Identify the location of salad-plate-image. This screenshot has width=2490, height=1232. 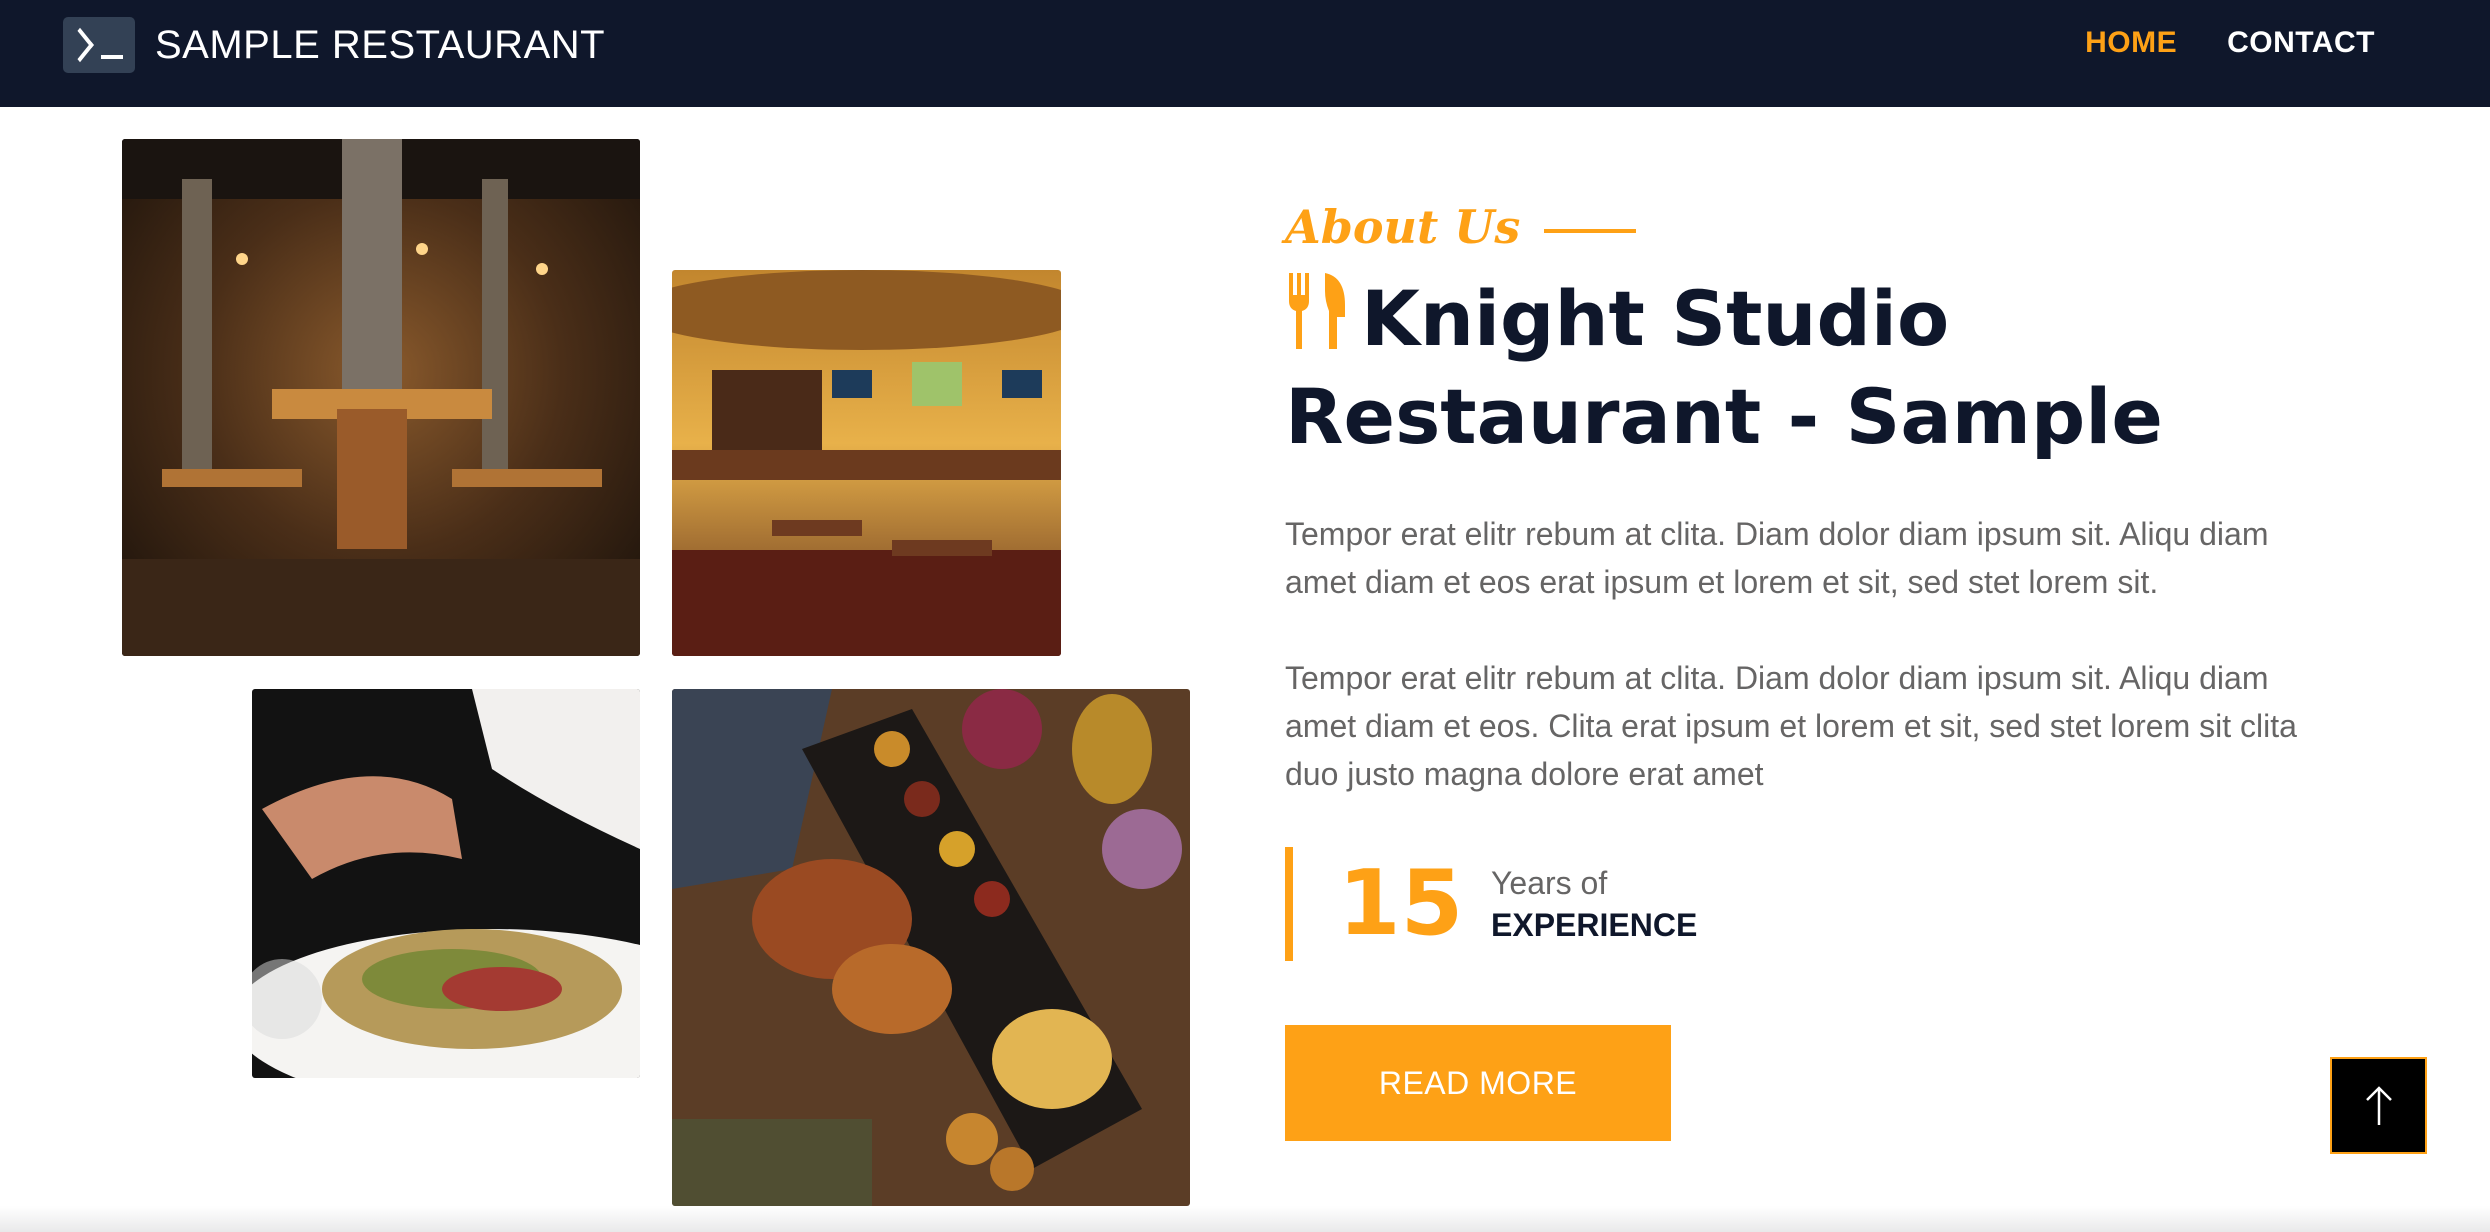
(446, 883).